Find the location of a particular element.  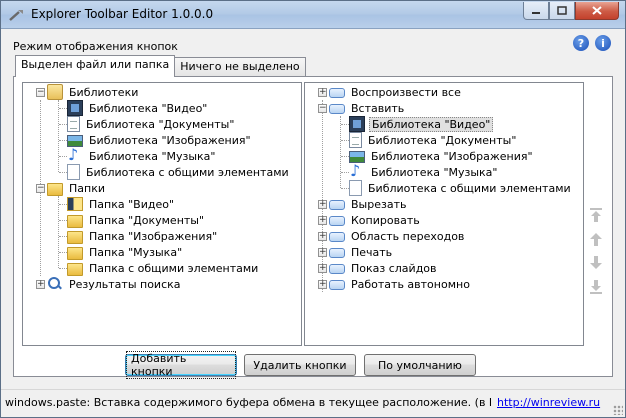

move-down-icon is located at coordinates (596, 263).